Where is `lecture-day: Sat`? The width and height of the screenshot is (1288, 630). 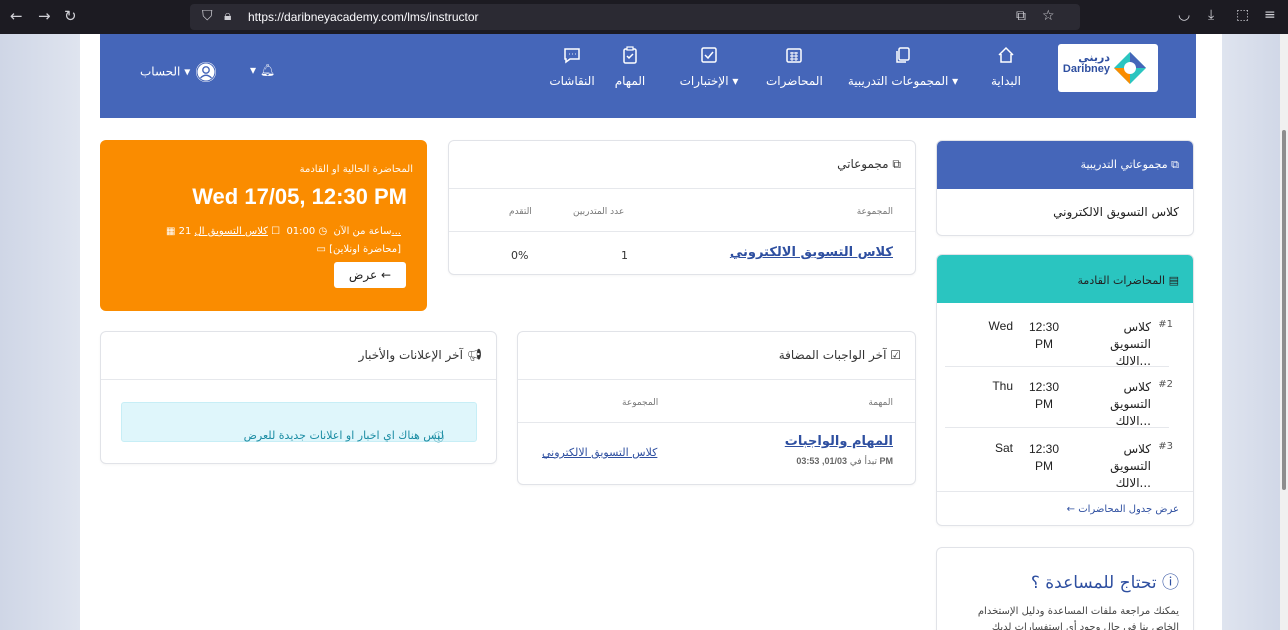 lecture-day: Sat is located at coordinates (1003, 448).